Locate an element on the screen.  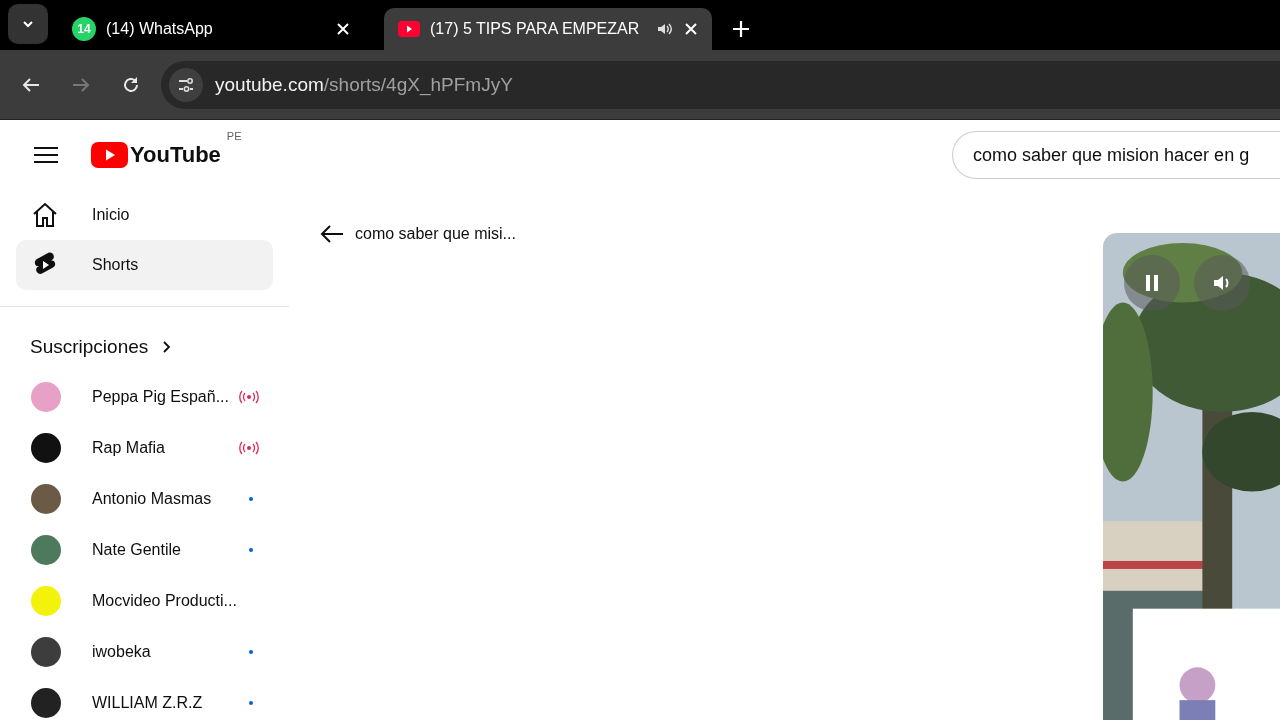
volume-button is located at coordinates (1222, 283).